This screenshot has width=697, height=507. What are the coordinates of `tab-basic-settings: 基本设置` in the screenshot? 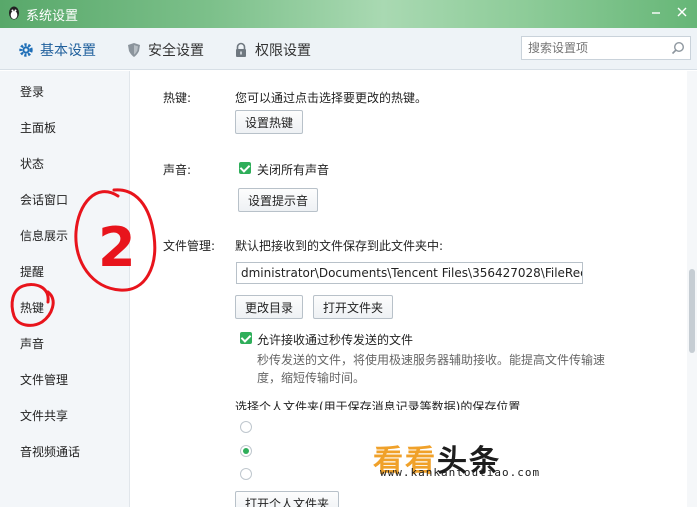 It's located at (57, 50).